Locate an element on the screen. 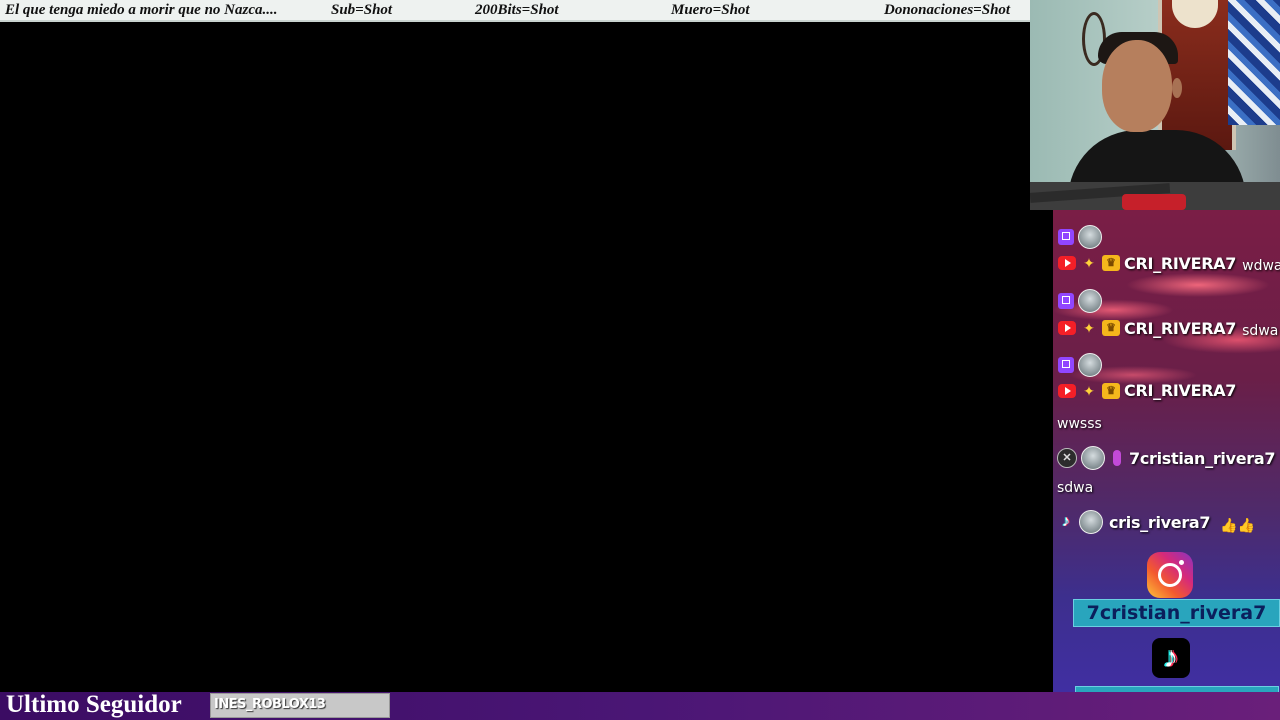 This screenshot has width=1280, height=720. chat-username: cris_rivera7 is located at coordinates (1160, 522).